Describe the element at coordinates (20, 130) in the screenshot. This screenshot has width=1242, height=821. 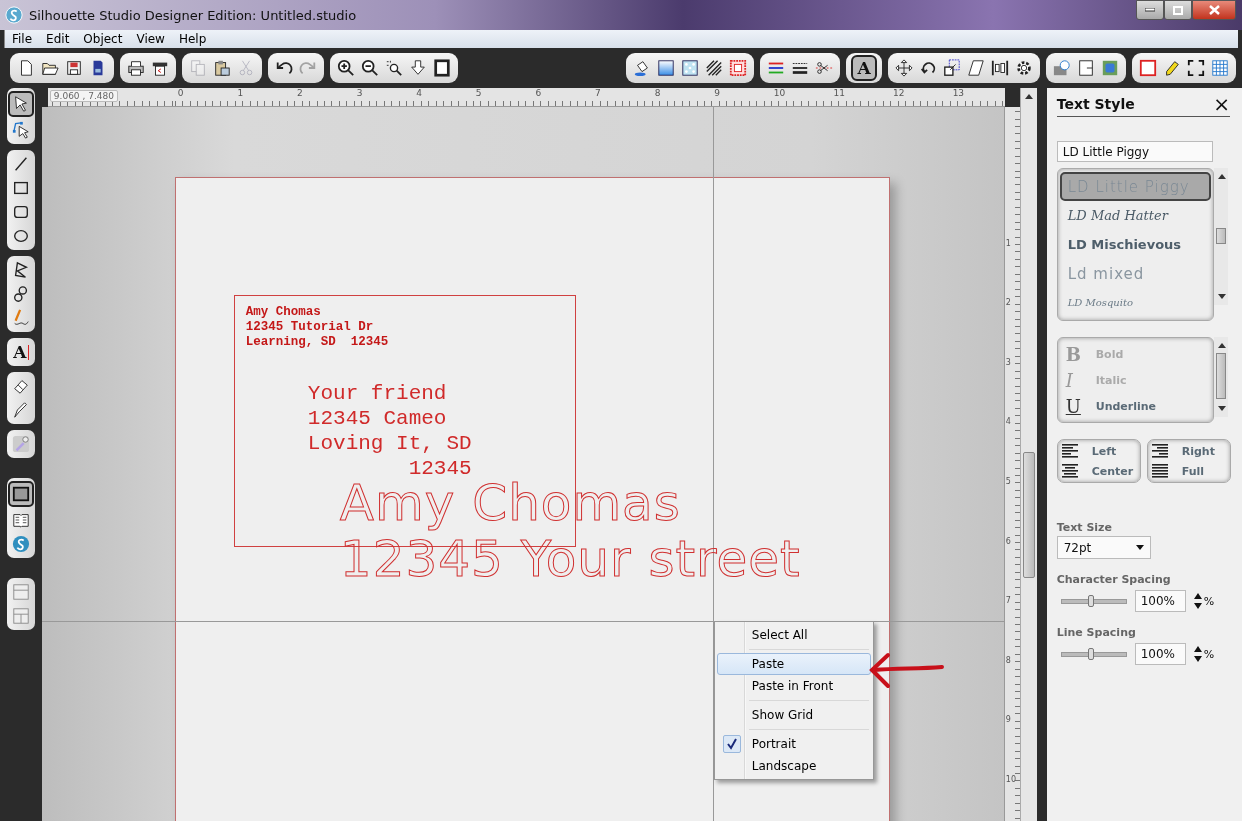
I see `node-pointer-icon` at that location.